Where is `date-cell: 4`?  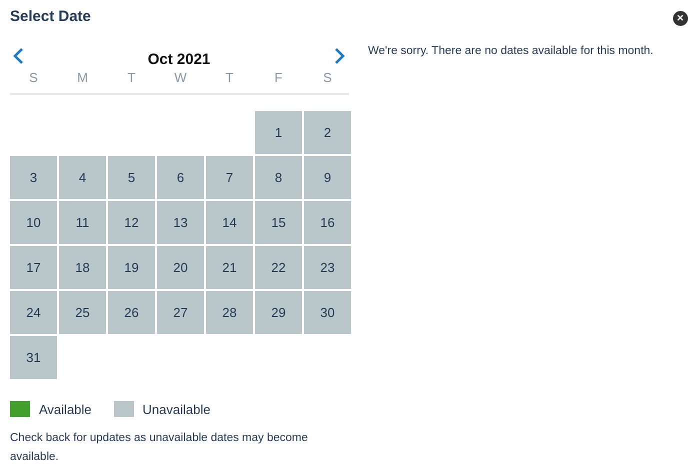
date-cell: 4 is located at coordinates (82, 177).